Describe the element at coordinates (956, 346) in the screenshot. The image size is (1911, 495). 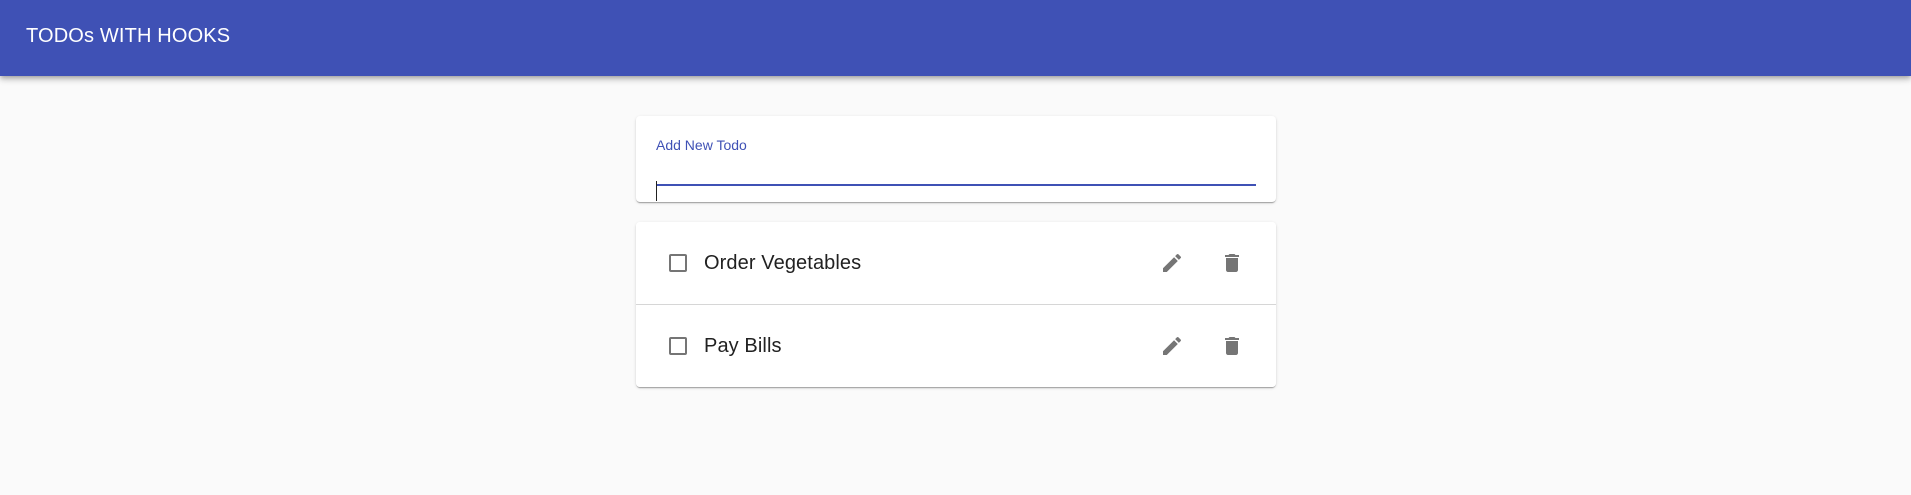
I see `todo-item: Pay Bills` at that location.